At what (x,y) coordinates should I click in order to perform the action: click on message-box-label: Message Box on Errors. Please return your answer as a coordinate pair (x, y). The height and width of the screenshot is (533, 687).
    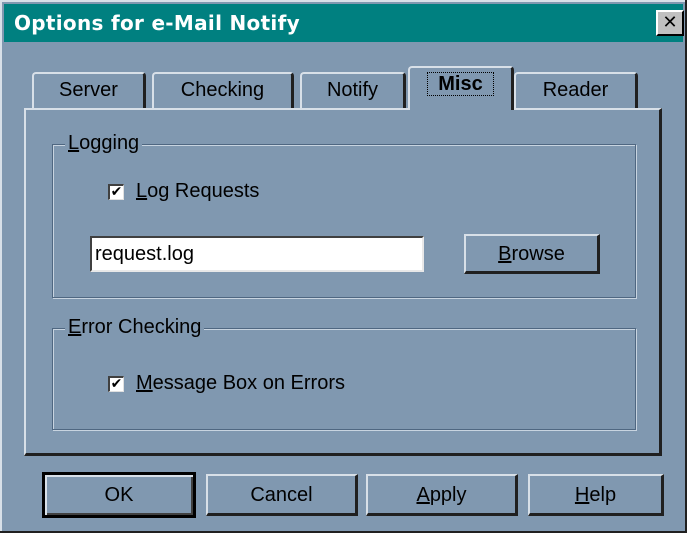
    Looking at the image, I should click on (240, 383).